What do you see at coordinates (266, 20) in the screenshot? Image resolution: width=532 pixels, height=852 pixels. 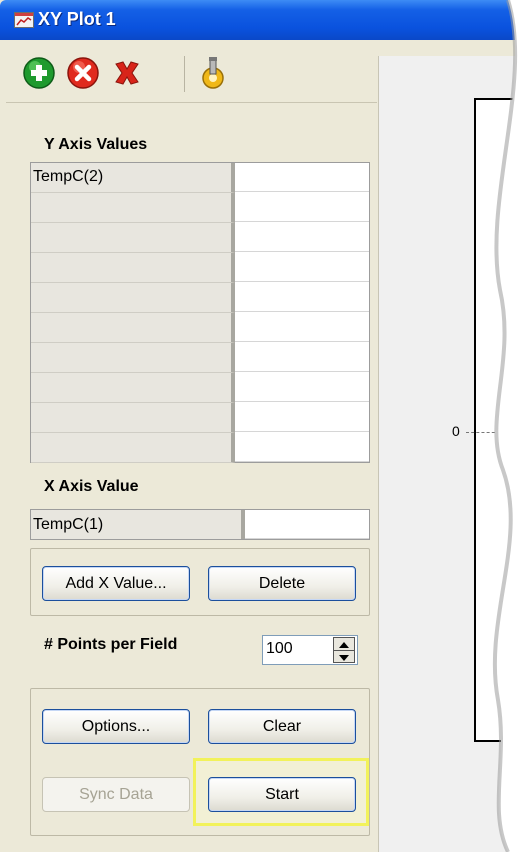 I see `title-bar: XY Plot 1` at bounding box center [266, 20].